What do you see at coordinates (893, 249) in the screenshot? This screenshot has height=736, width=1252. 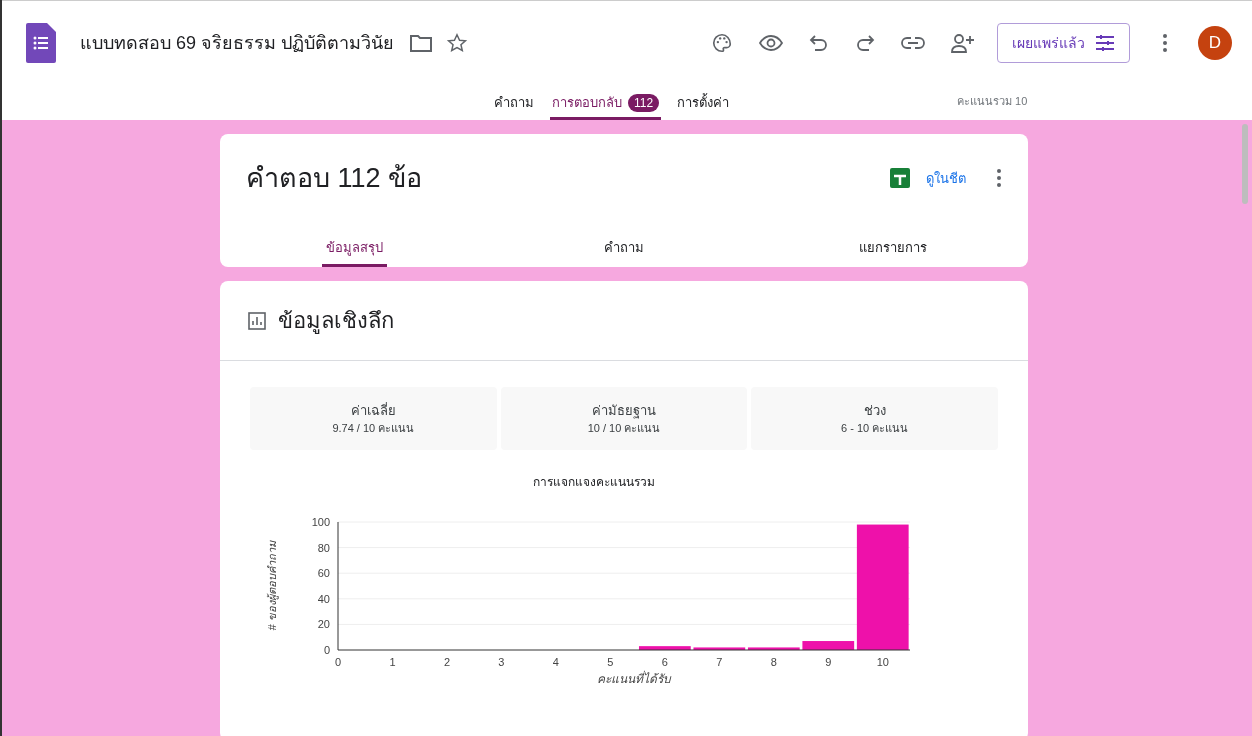 I see `response-tab: แยกรายการ` at bounding box center [893, 249].